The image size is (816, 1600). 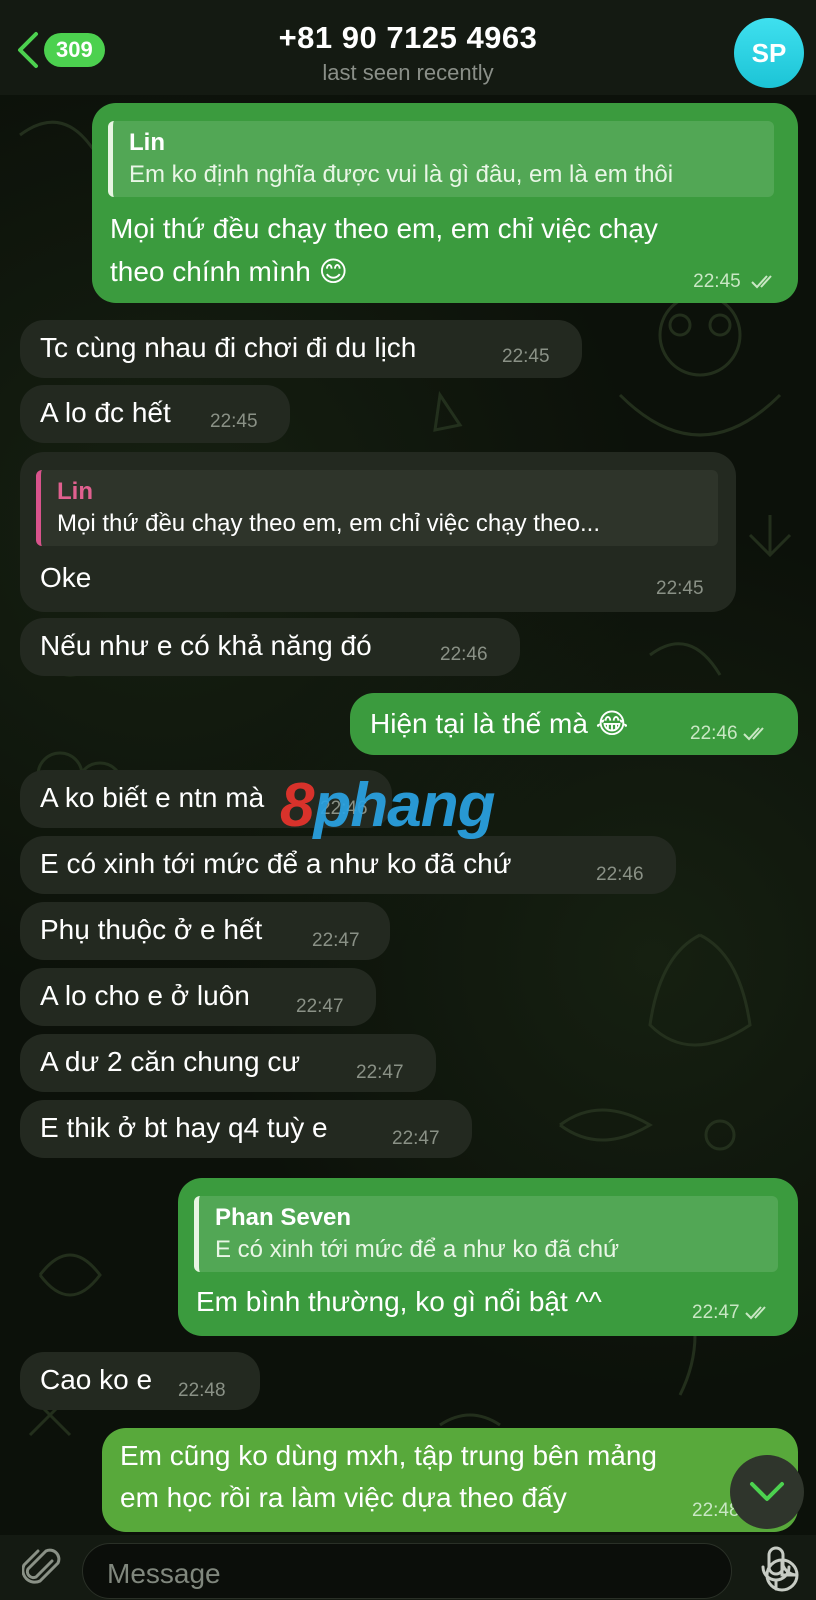 I want to click on chevron-down-icon, so click(x=767, y=1491).